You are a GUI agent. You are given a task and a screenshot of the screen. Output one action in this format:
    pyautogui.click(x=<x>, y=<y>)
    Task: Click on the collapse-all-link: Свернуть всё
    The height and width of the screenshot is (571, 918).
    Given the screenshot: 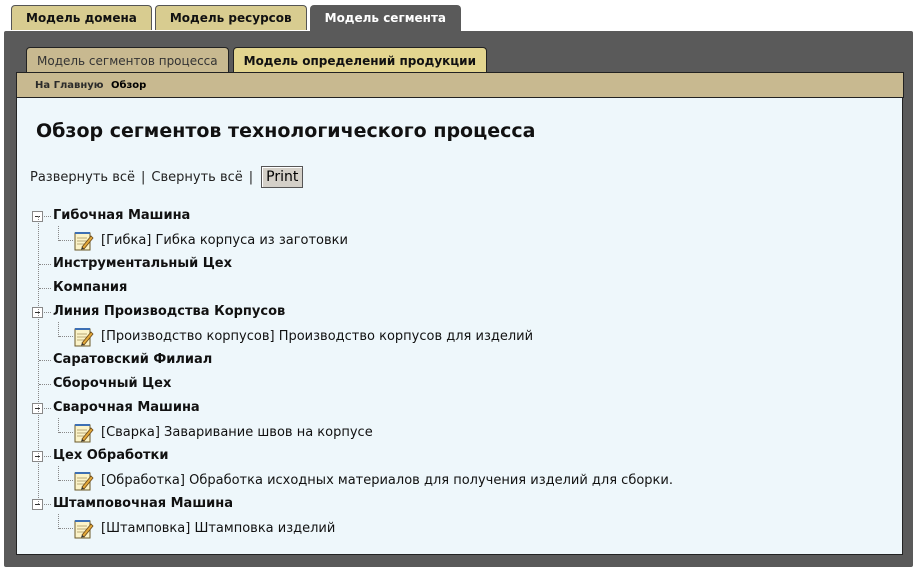 What is the action you would take?
    pyautogui.click(x=196, y=177)
    